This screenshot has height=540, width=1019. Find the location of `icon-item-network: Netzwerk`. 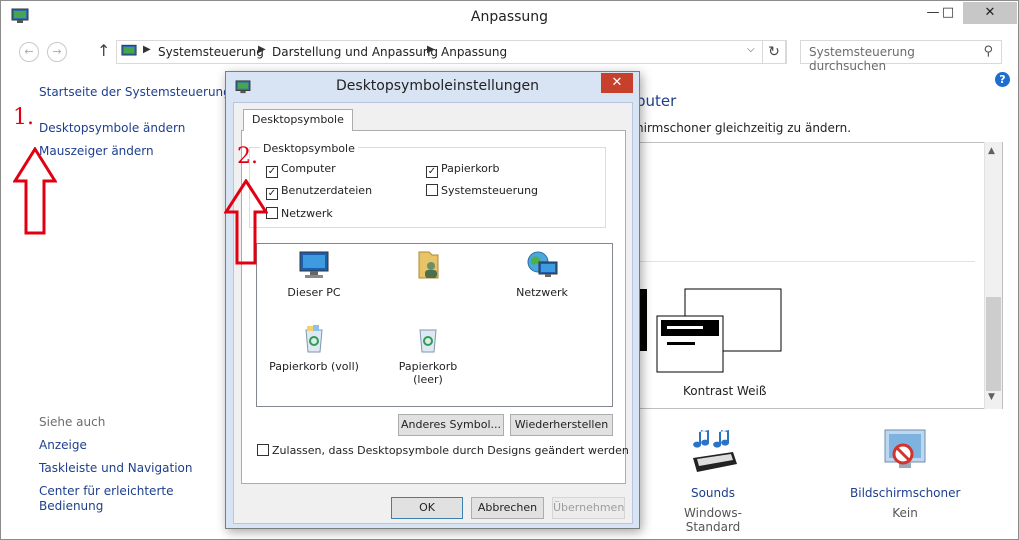

icon-item-network: Netzwerk is located at coordinates (542, 274).